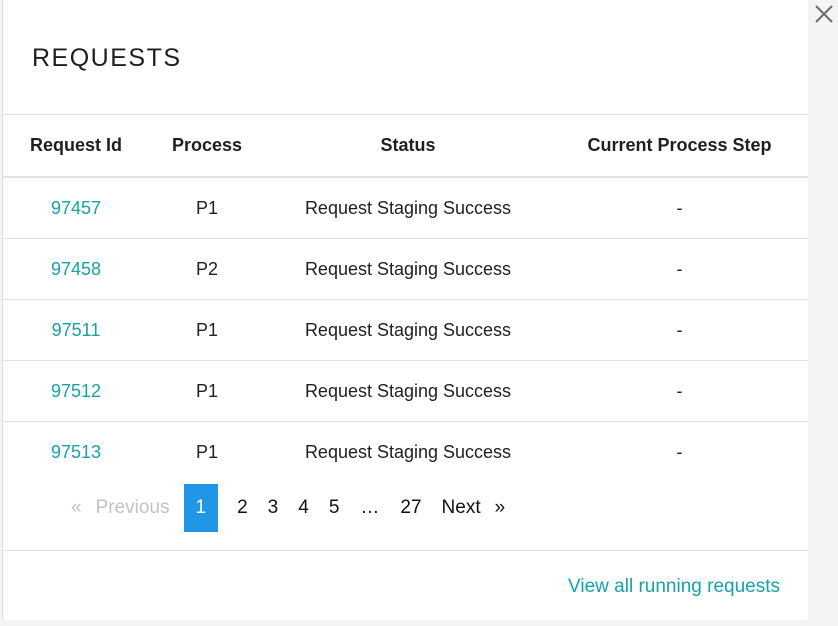 The image size is (838, 626). Describe the element at coordinates (334, 508) in the screenshot. I see `page-5-button: 5` at that location.